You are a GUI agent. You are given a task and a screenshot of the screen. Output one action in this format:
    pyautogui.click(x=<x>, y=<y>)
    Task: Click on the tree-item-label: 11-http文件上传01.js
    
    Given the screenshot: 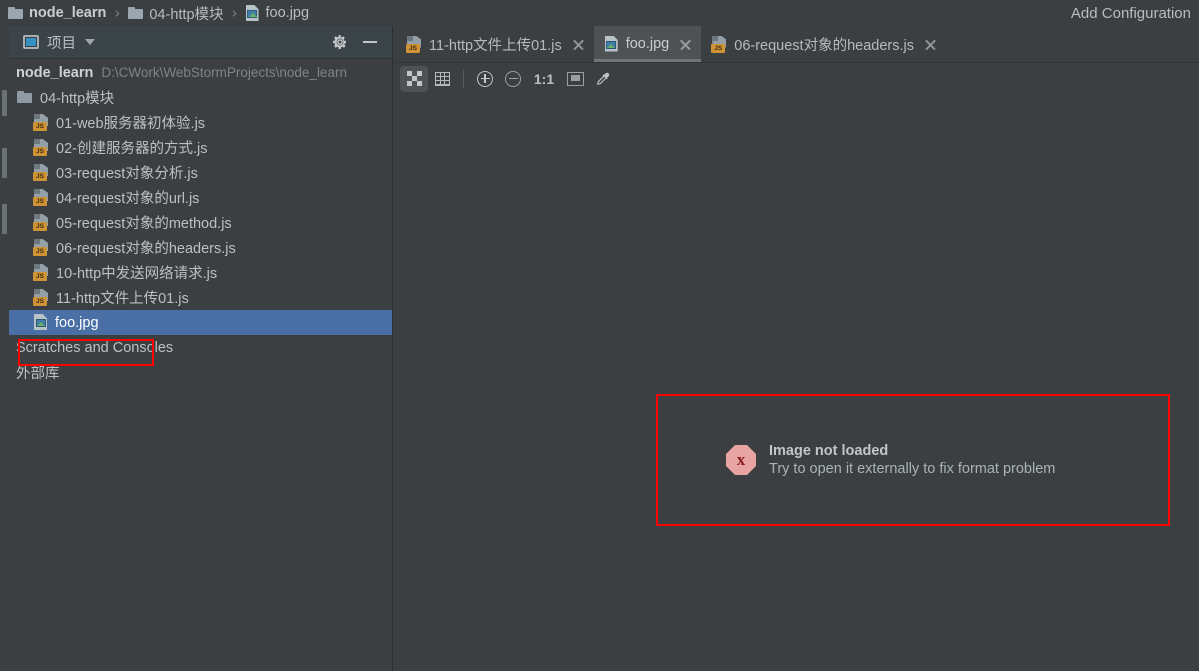 What is the action you would take?
    pyautogui.click(x=122, y=299)
    